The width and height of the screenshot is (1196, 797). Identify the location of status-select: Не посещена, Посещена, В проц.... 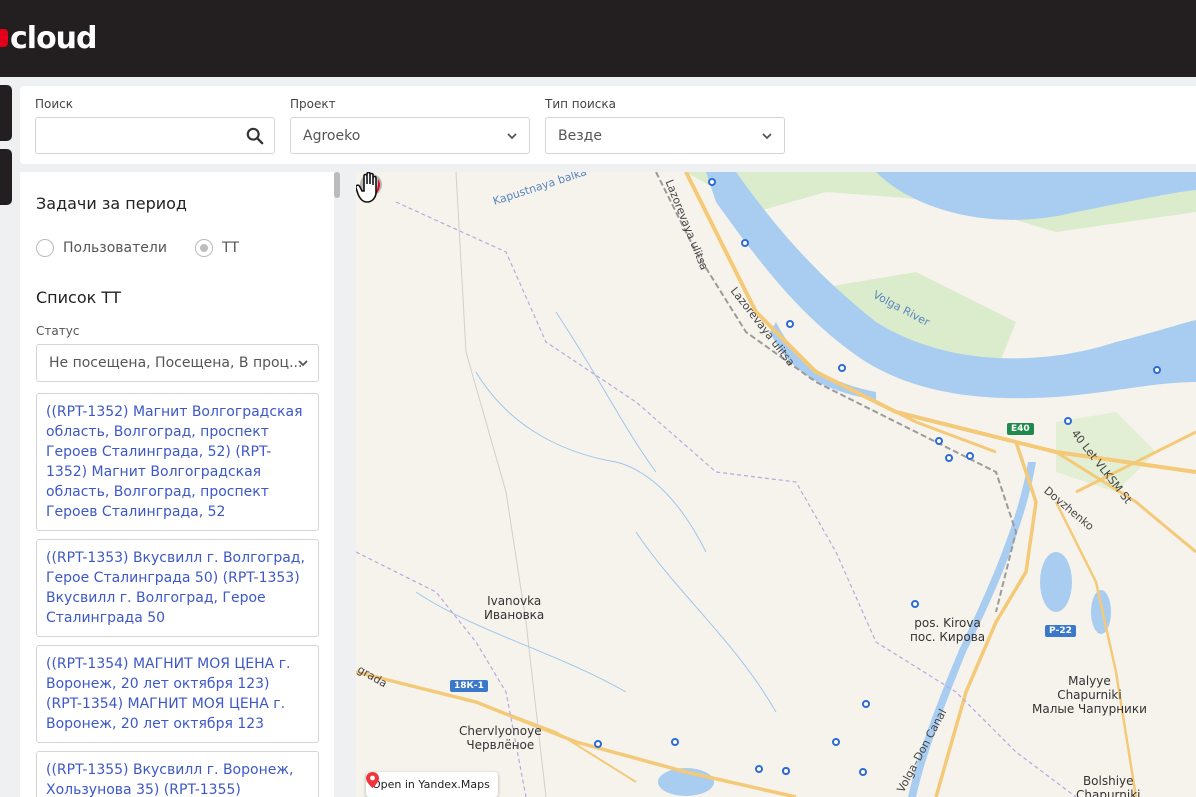
(177, 363).